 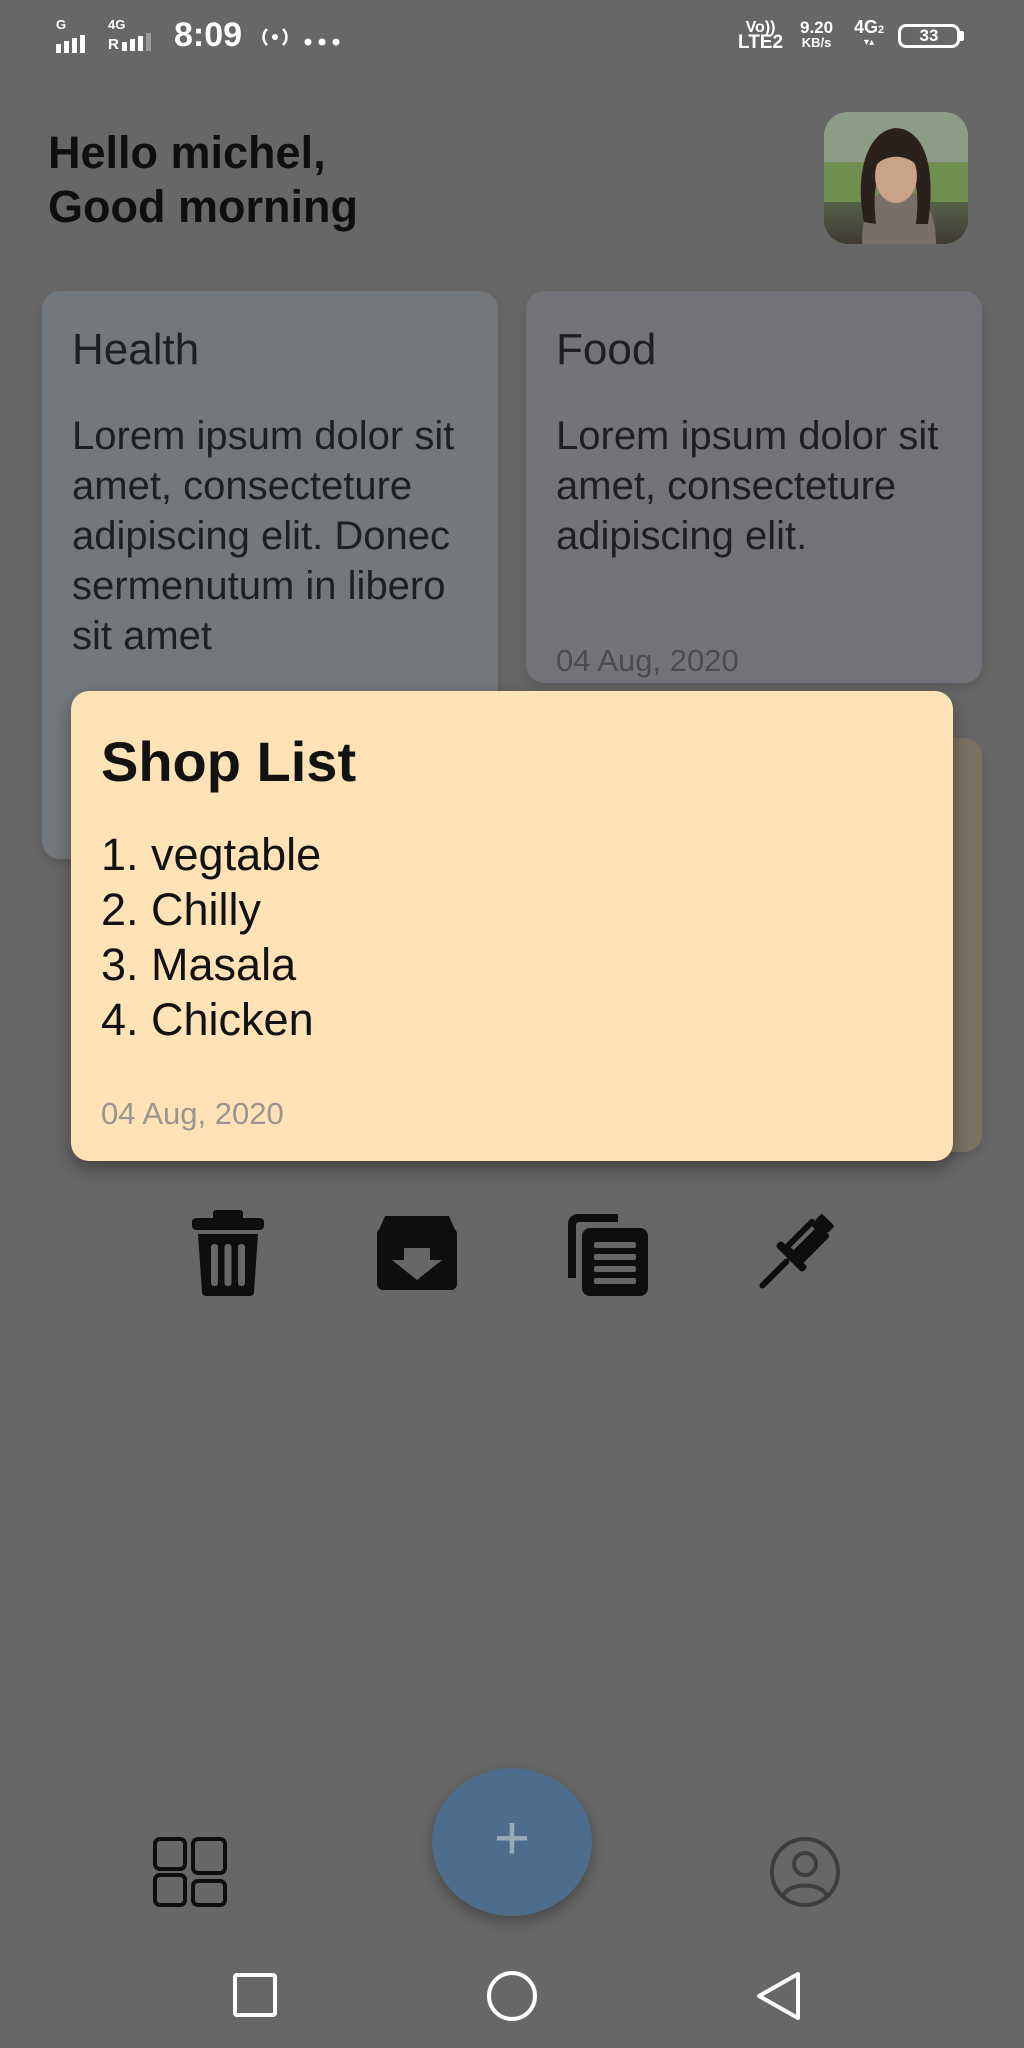 I want to click on network-speed: 9.20 KB/s, so click(x=817, y=34).